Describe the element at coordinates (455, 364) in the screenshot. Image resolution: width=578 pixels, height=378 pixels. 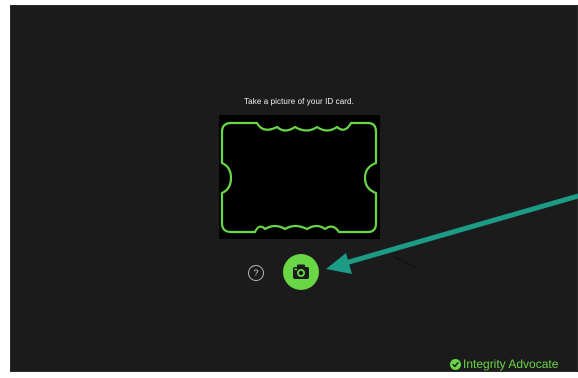
I see `check-circle-icon` at that location.